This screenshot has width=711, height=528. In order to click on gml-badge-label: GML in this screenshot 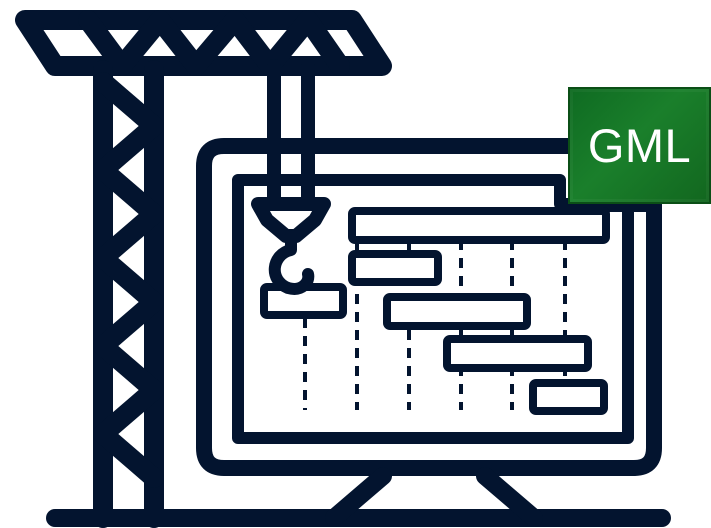, I will do `click(639, 145)`.